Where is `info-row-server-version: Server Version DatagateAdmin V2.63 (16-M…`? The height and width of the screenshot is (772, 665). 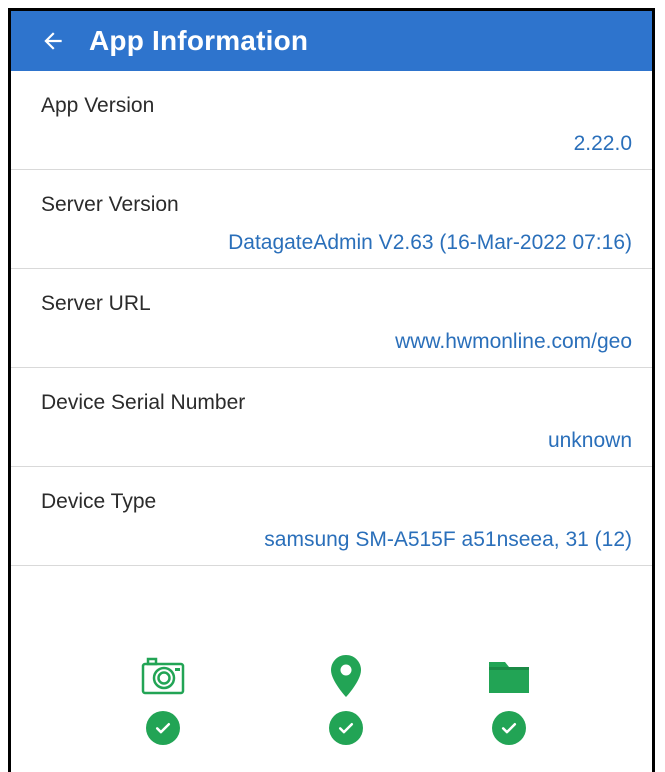 info-row-server-version: Server Version DatagateAdmin V2.63 (16-M… is located at coordinates (331, 219).